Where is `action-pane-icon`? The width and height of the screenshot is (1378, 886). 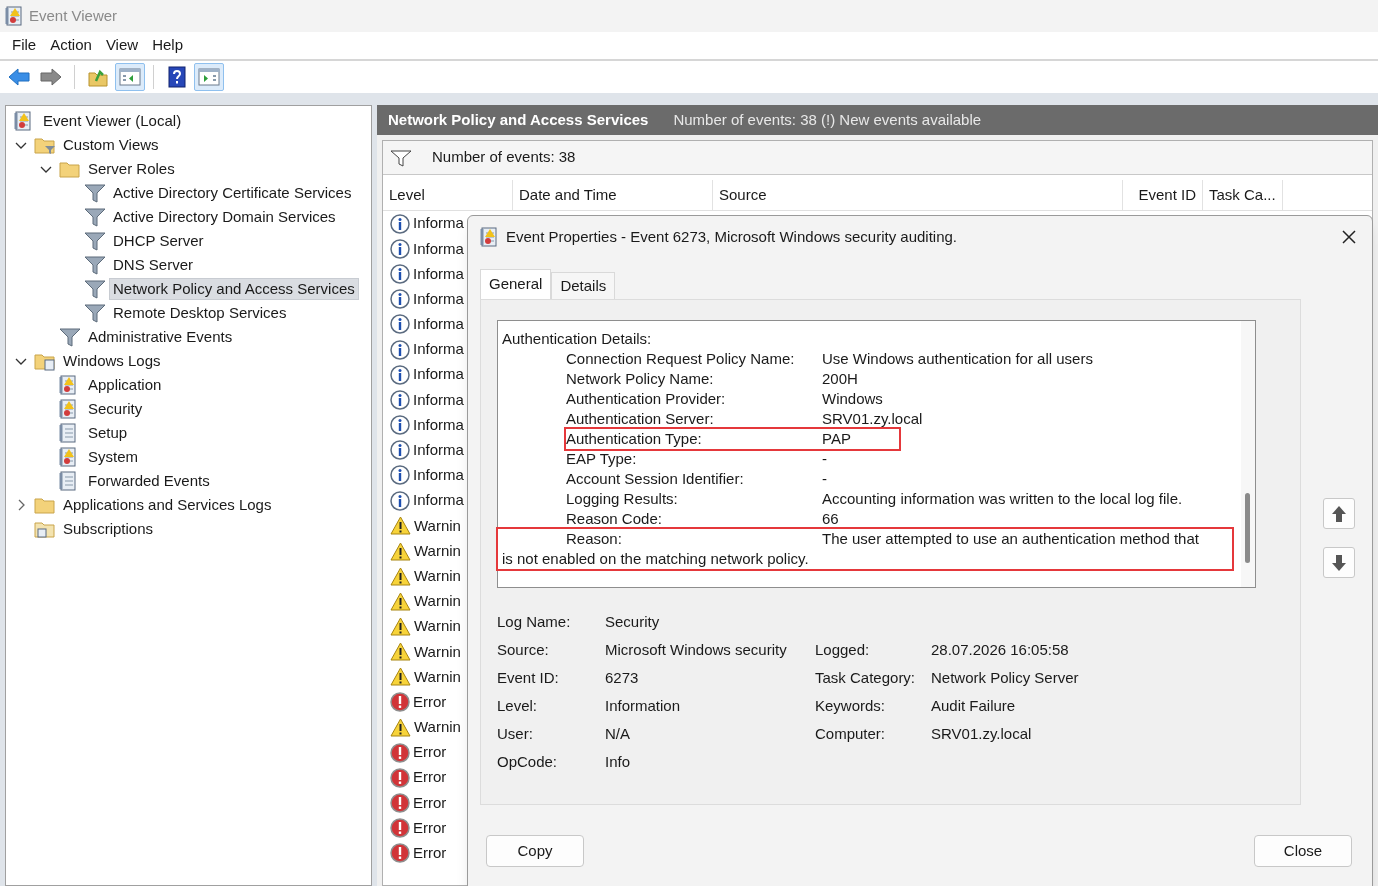 action-pane-icon is located at coordinates (209, 77).